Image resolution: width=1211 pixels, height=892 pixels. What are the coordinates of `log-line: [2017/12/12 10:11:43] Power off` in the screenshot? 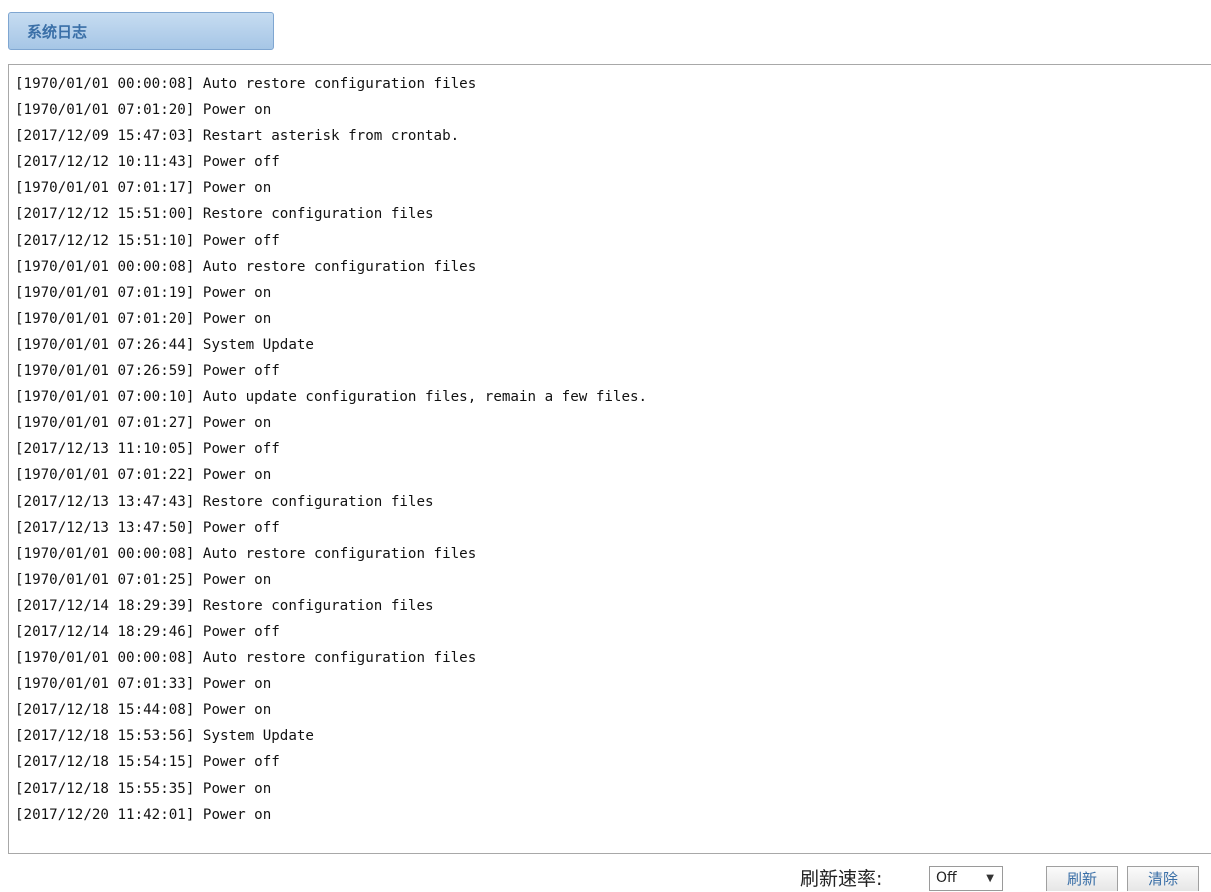 It's located at (147, 162).